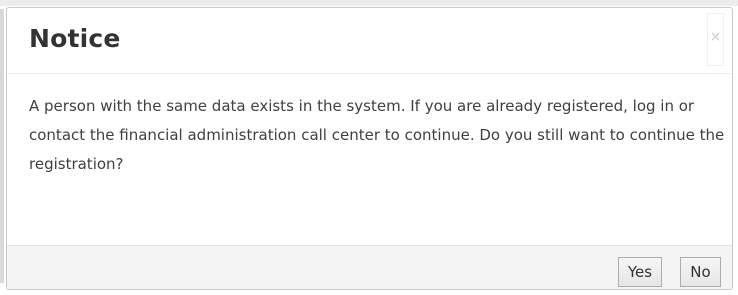 The width and height of the screenshot is (738, 295). I want to click on background-overlay-strip, so click(369, 3).